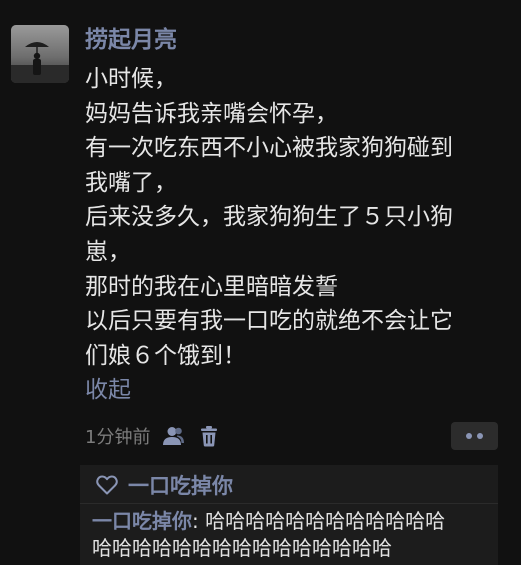  I want to click on comment-user: 一口吃掉你, so click(142, 521).